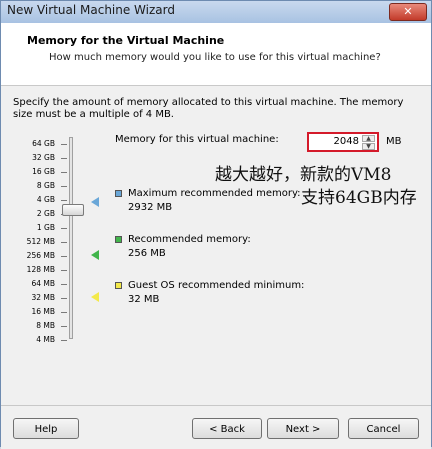 This screenshot has width=432, height=449. I want to click on scale-label: 16 GB, so click(43, 171).